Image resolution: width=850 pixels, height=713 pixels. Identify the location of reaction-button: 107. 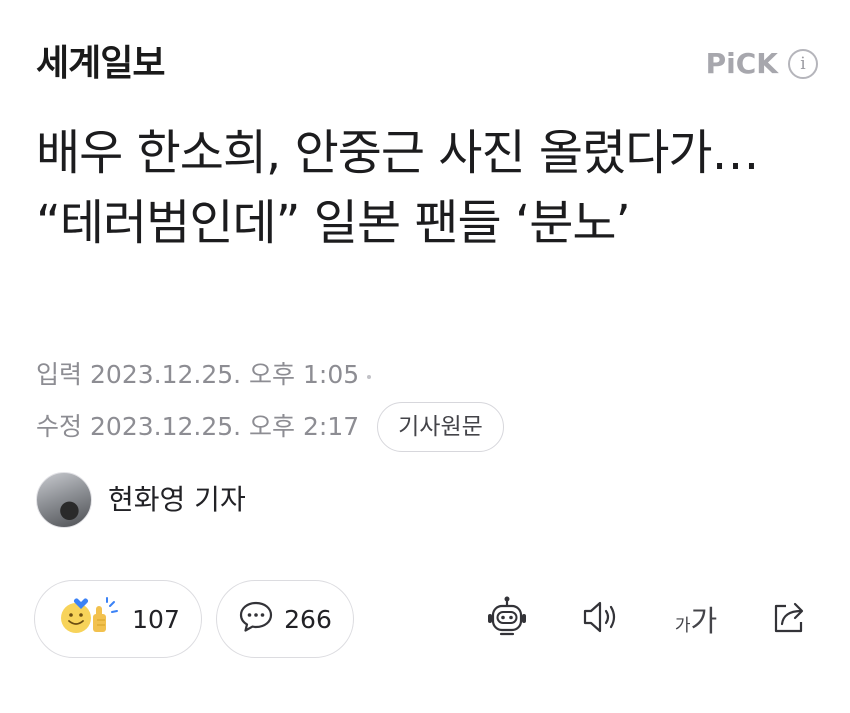
(118, 619).